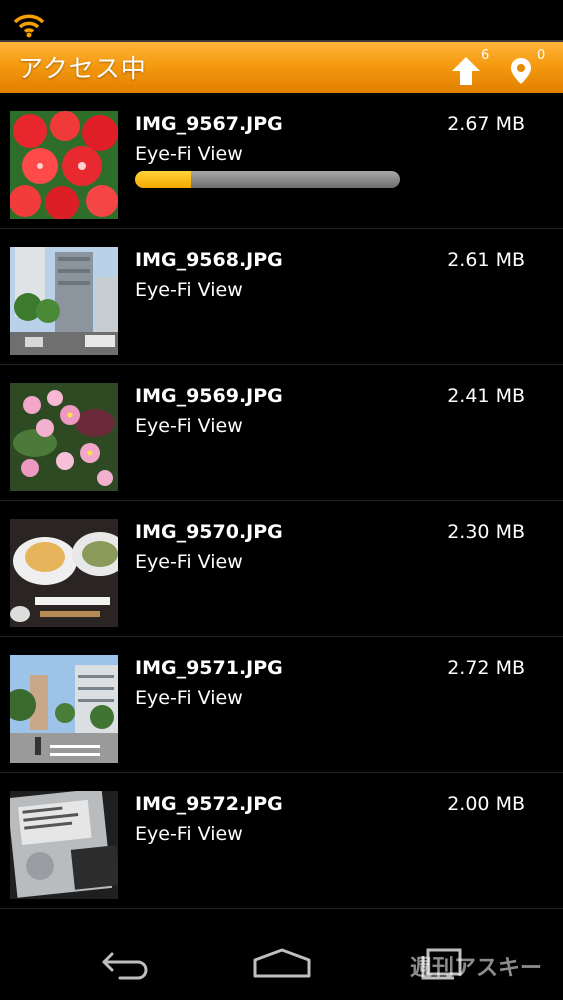 This screenshot has width=563, height=1000. I want to click on file-size: 2.41 MB, so click(486, 396).